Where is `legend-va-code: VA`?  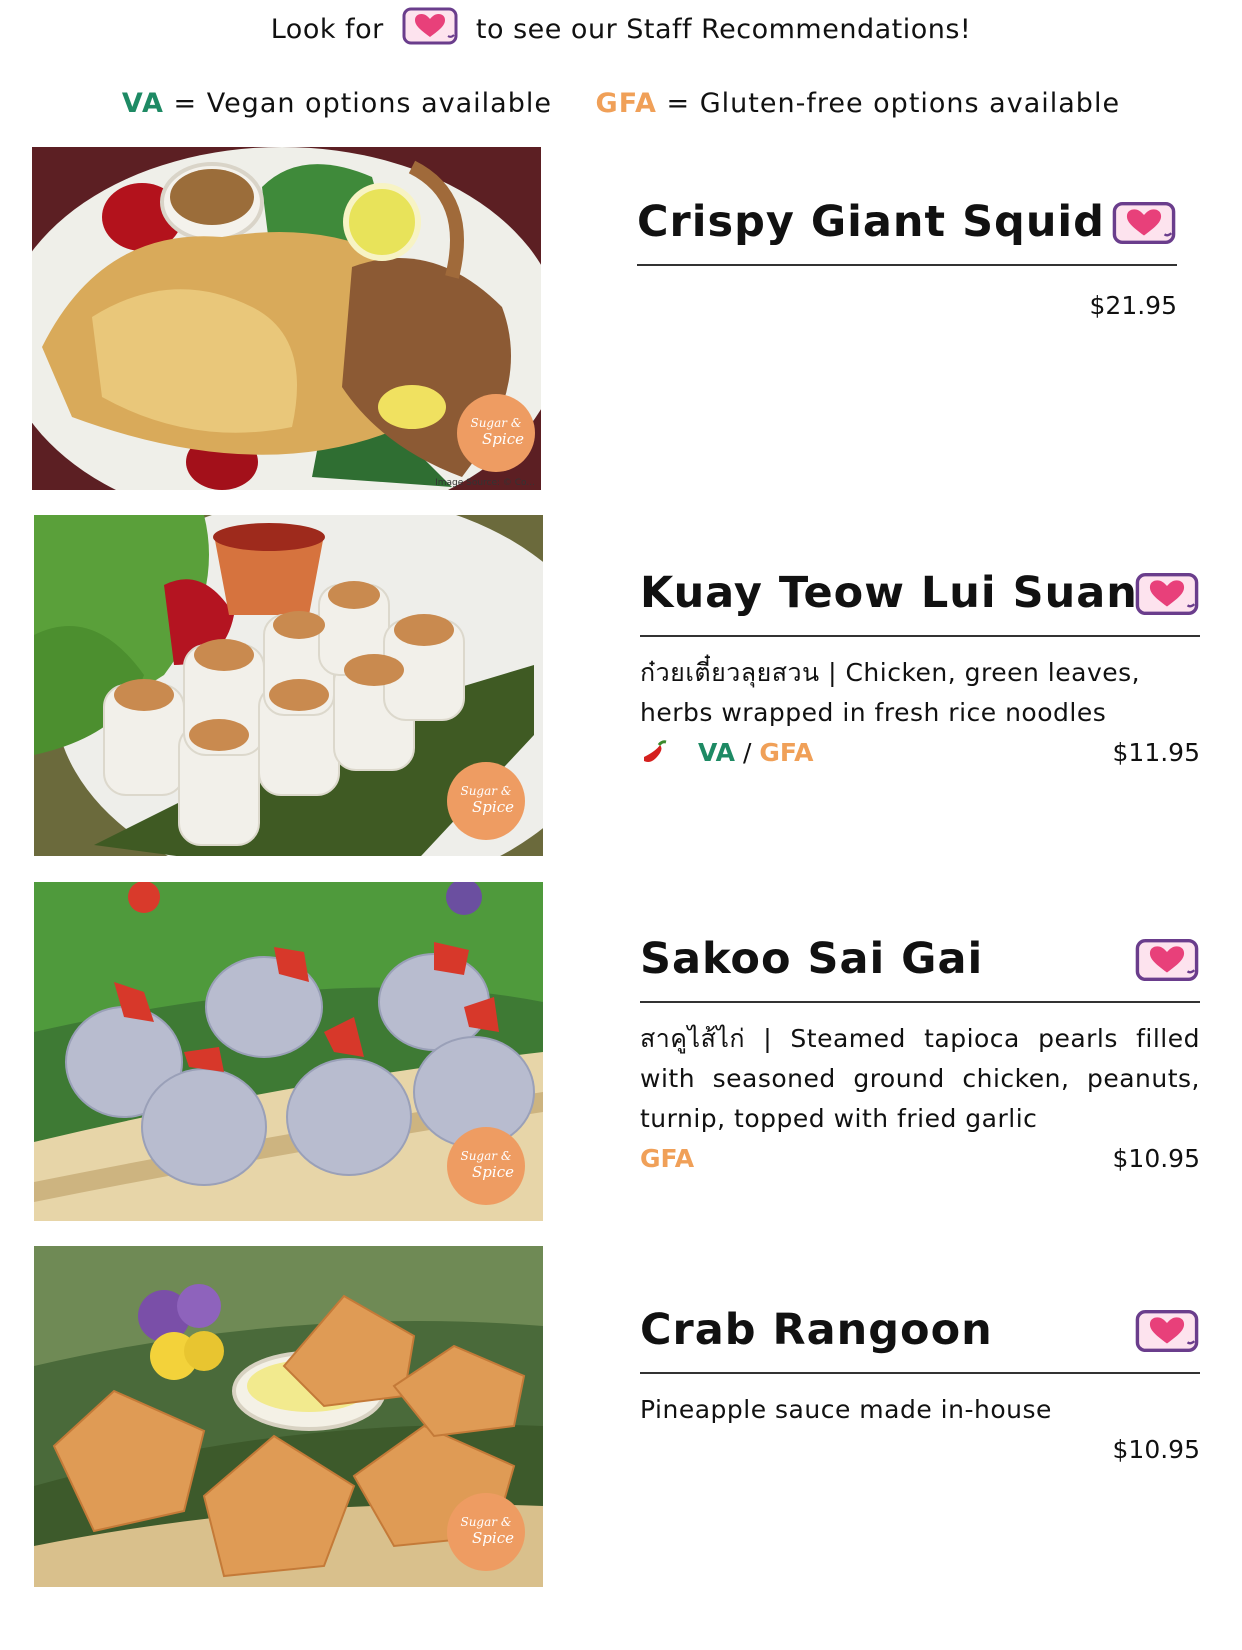
legend-va-code: VA is located at coordinates (142, 103).